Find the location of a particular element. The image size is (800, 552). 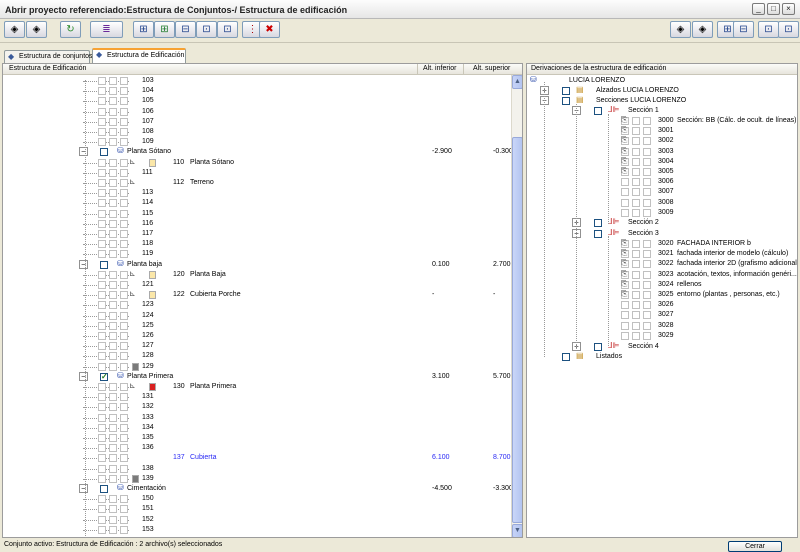

tree-collapse-right-button: ⊡ is located at coordinates (788, 29).